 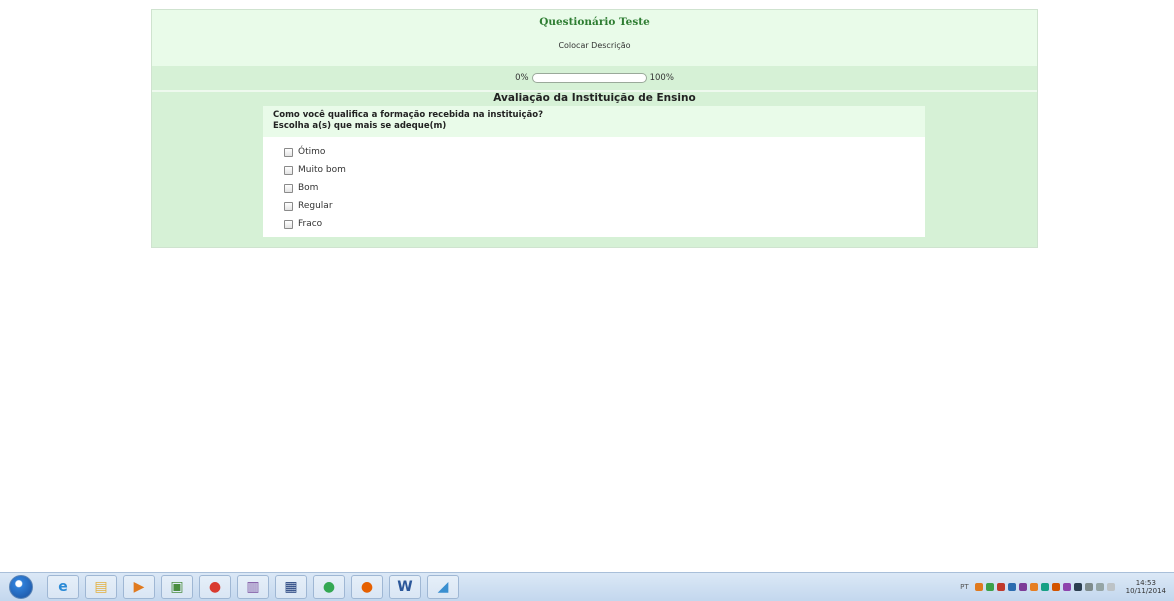 I want to click on media-player-icon: ▶, so click(x=139, y=587).